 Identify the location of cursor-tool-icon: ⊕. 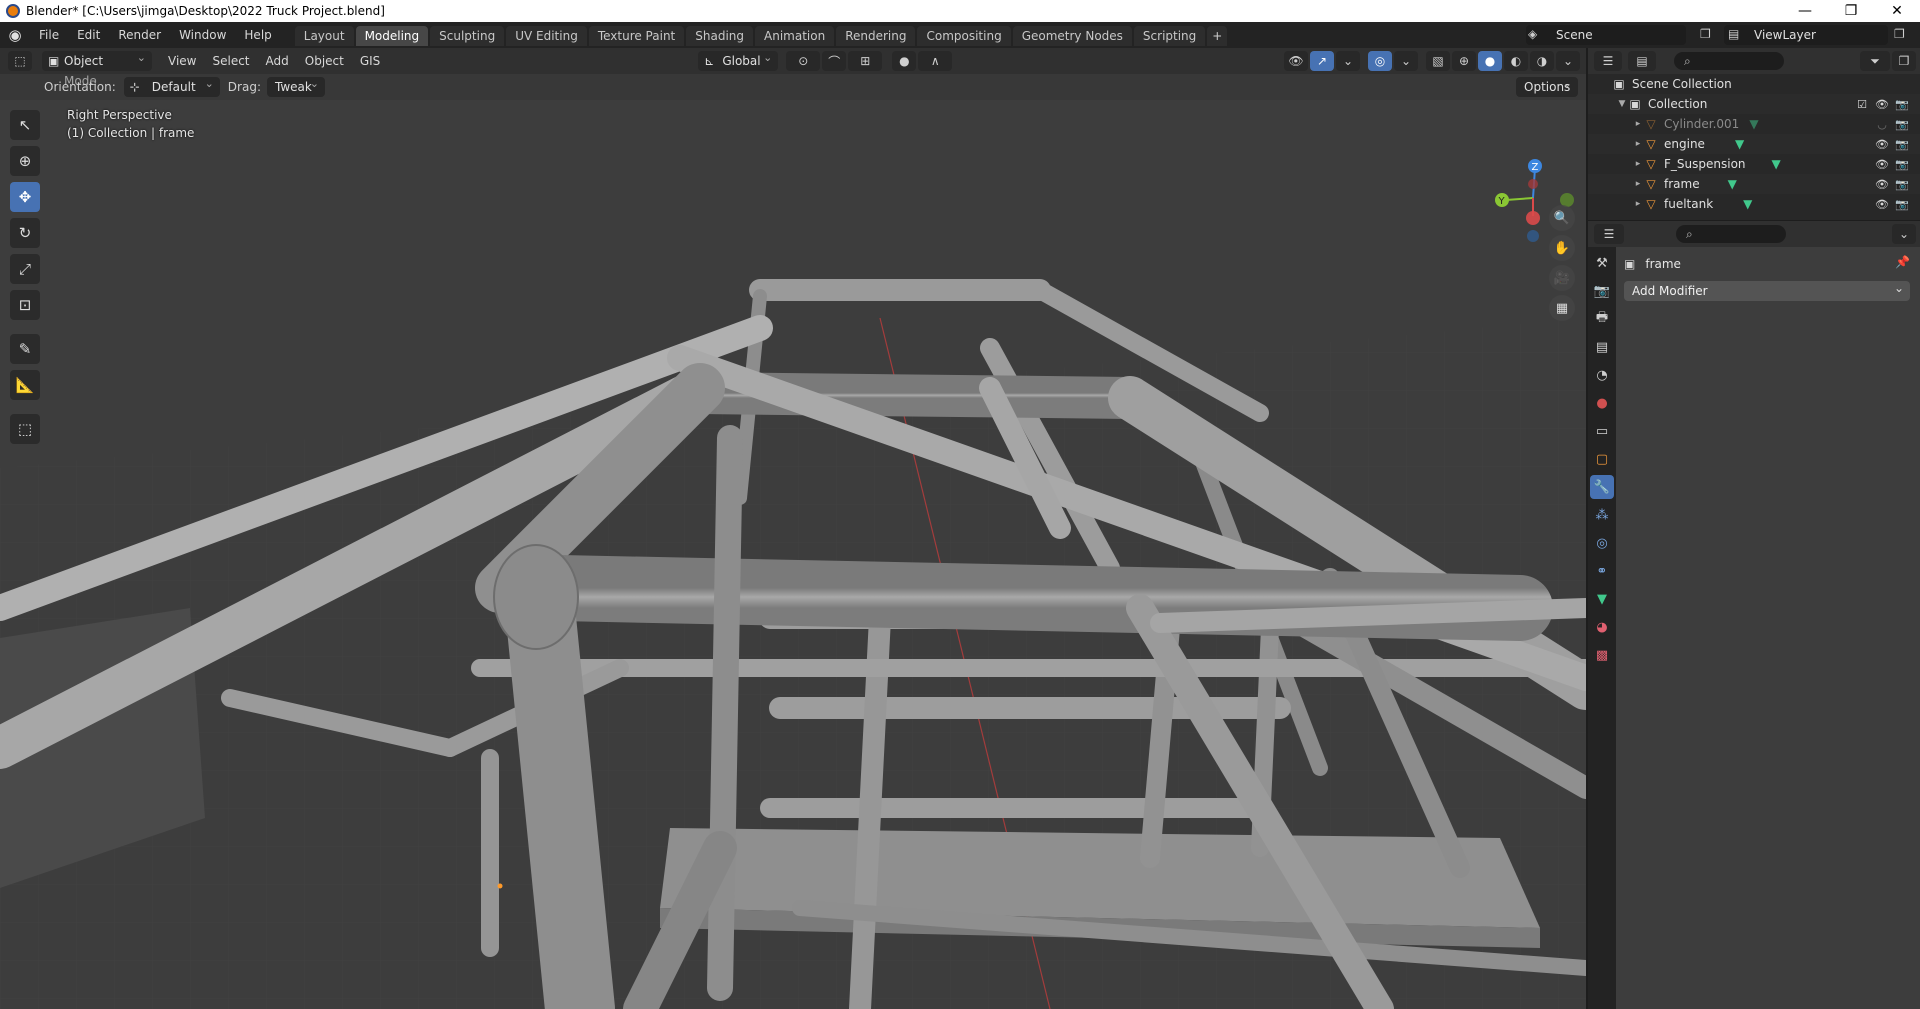
(25, 161).